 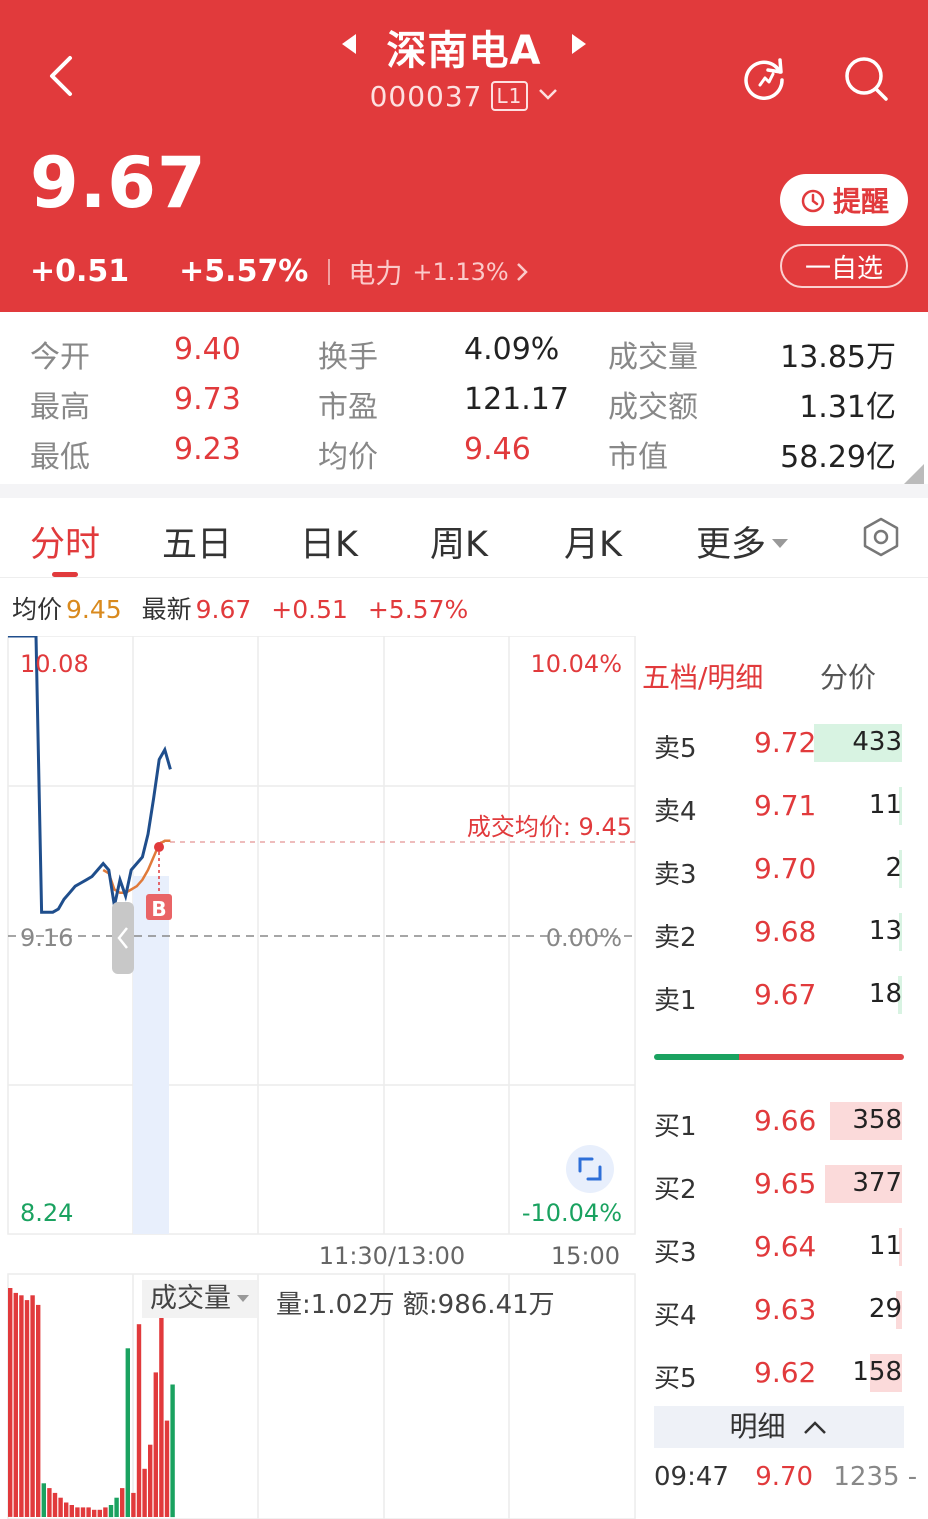 What do you see at coordinates (166, 609) in the screenshot?
I see `latest-label: 最新` at bounding box center [166, 609].